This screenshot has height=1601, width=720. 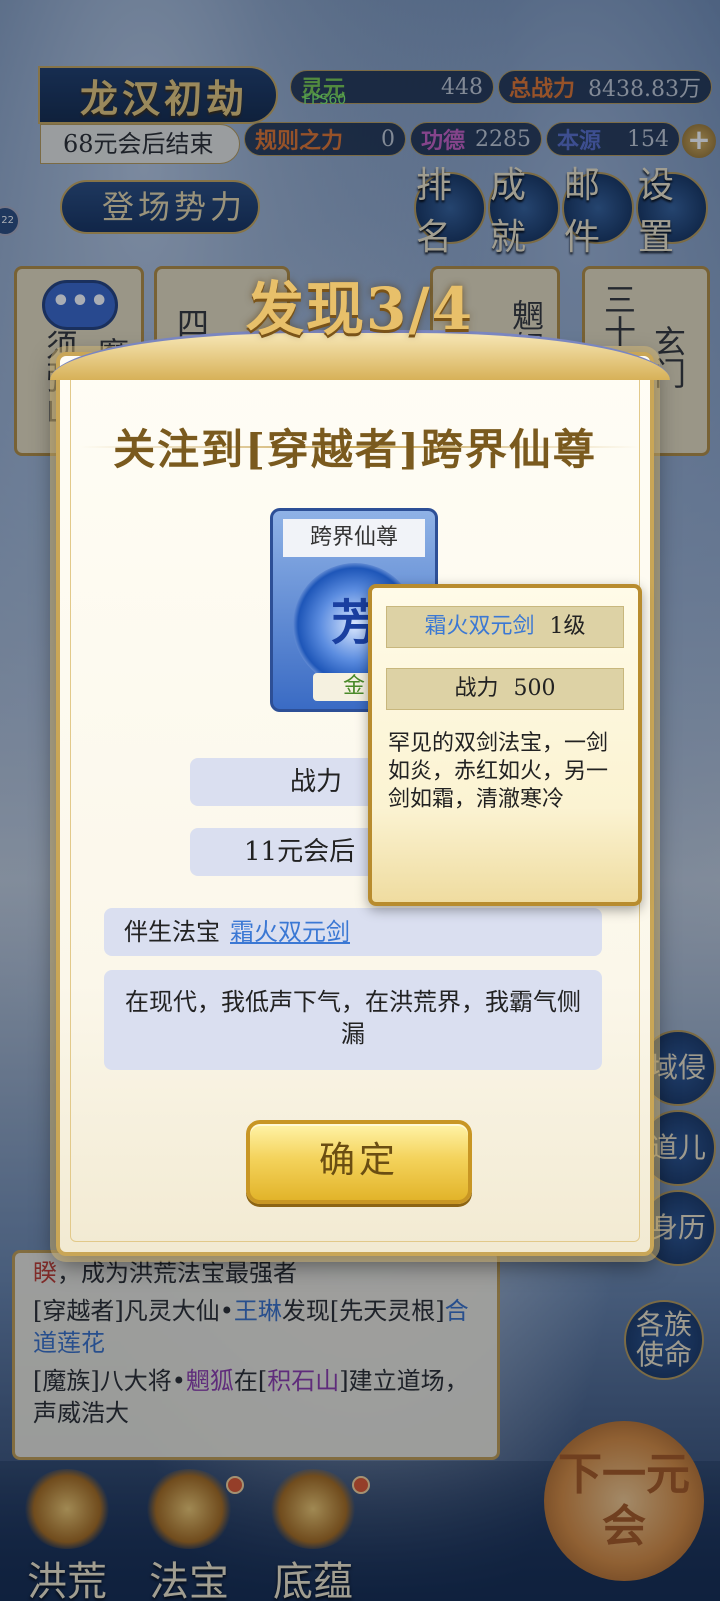 I want to click on tooltip-item-name: 霜火双元剑, so click(x=479, y=626).